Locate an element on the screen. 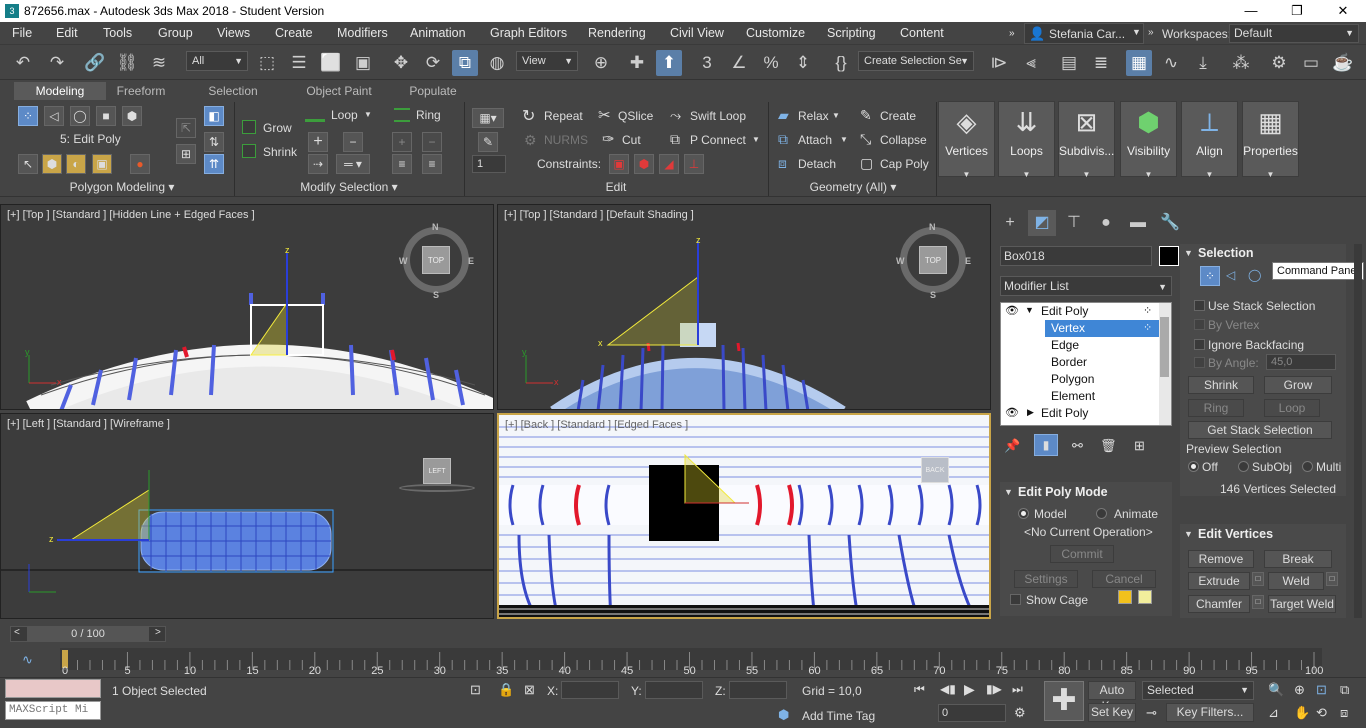 This screenshot has height=728, width=1366. spinner-snap-icon: ⇕ is located at coordinates (803, 63).